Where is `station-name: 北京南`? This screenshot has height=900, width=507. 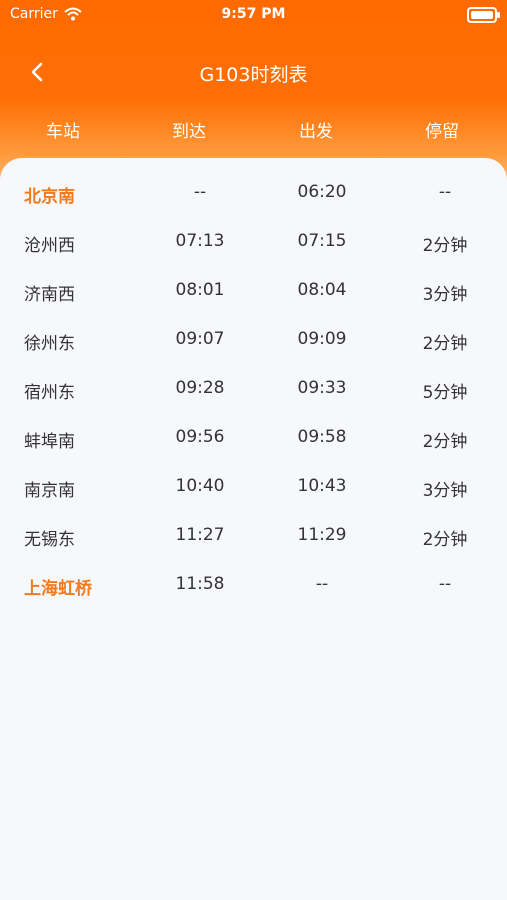
station-name: 北京南 is located at coordinates (49, 197).